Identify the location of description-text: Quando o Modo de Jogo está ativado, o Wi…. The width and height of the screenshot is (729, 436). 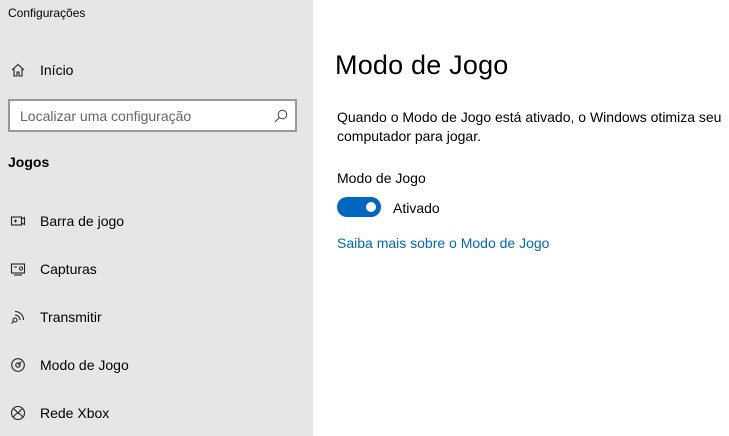
(529, 126).